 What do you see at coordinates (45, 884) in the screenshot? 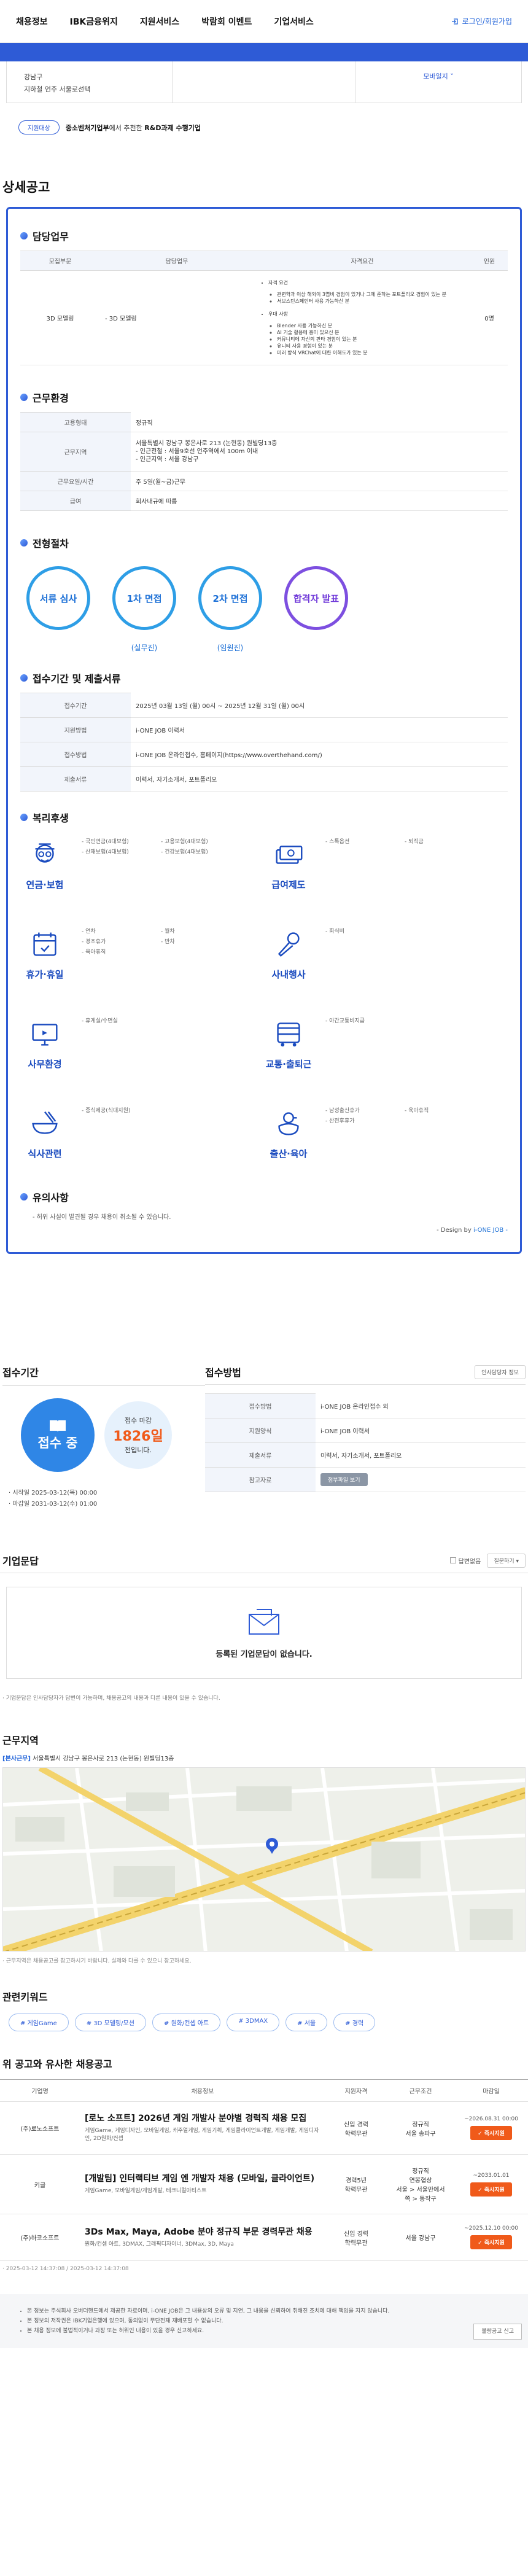
I see `welfare-label: 연금·보험` at bounding box center [45, 884].